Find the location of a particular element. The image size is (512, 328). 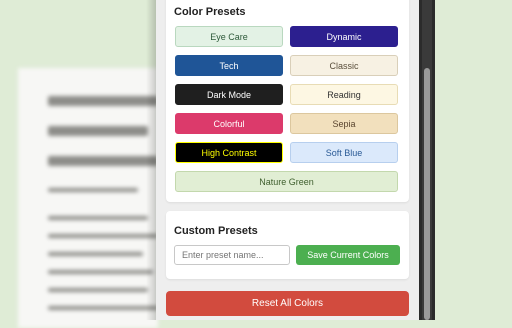

preset-classic-button: Classic is located at coordinates (344, 65).